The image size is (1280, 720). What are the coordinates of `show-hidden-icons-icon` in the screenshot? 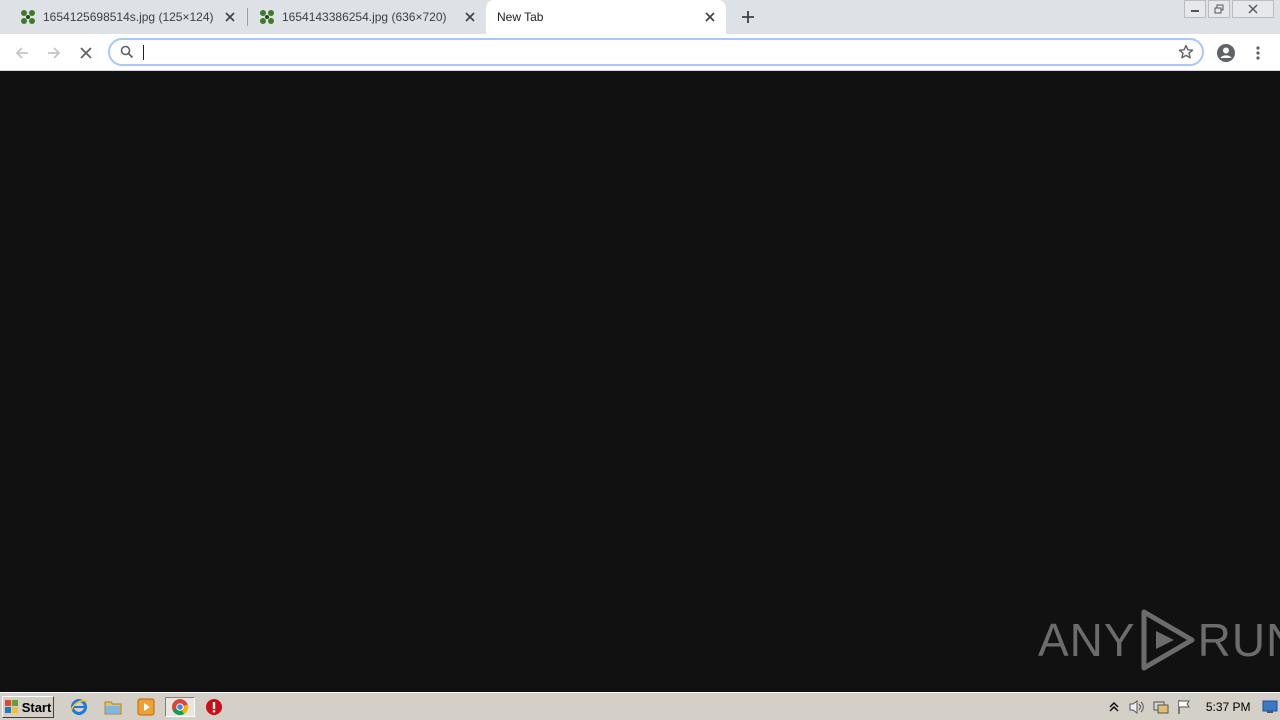 It's located at (1113, 707).